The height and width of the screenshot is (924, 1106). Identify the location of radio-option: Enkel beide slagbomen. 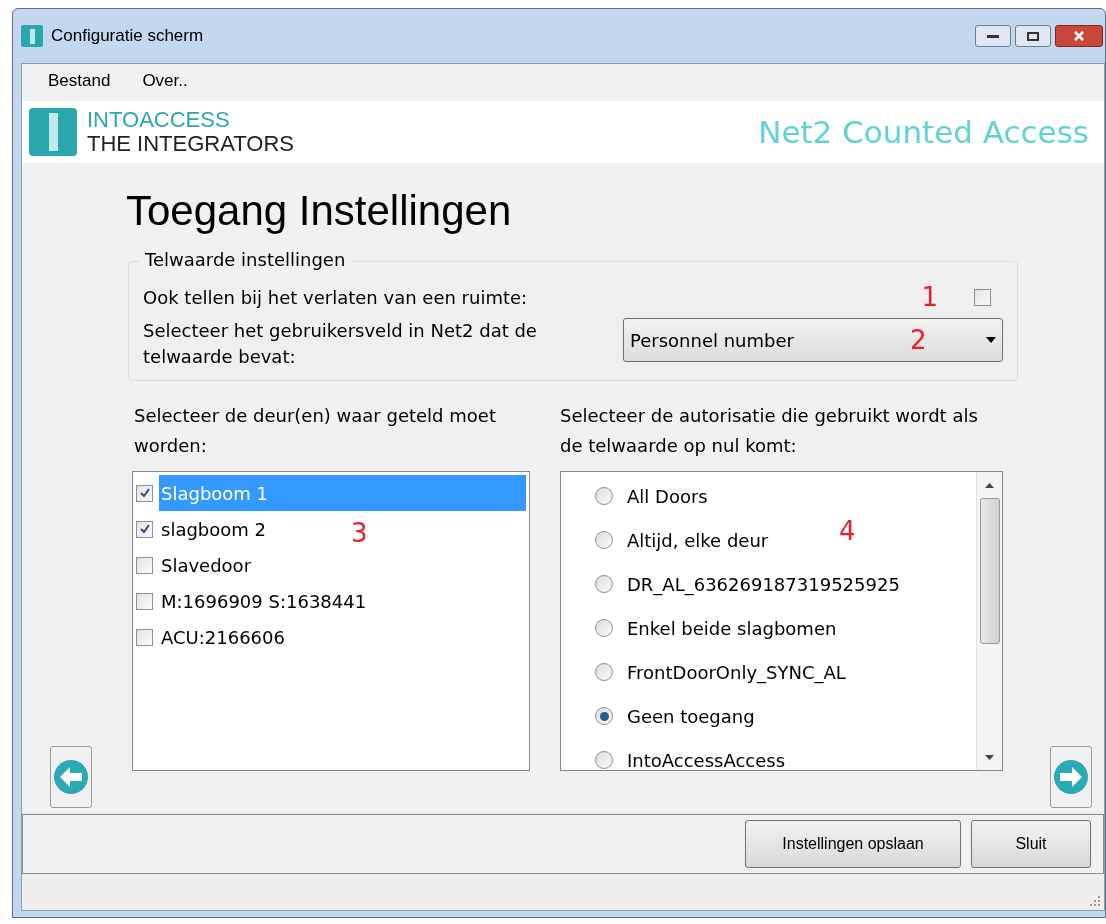
(716, 628).